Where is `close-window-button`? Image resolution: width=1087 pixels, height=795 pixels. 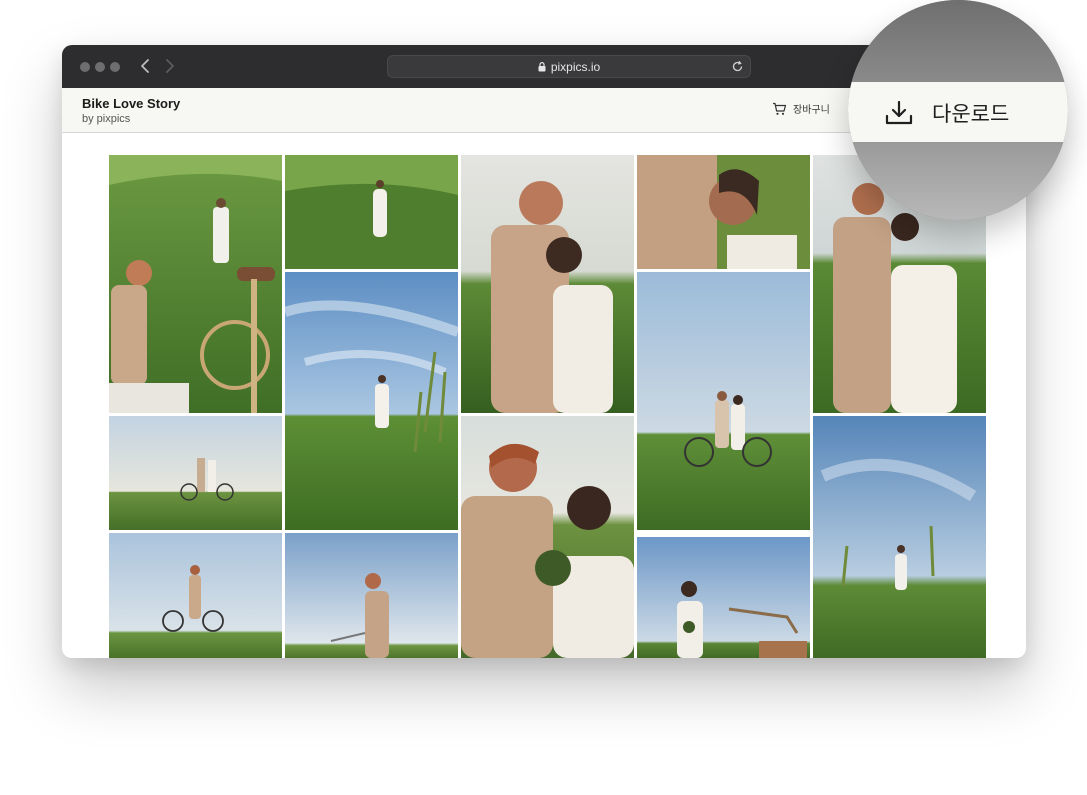 close-window-button is located at coordinates (85, 67).